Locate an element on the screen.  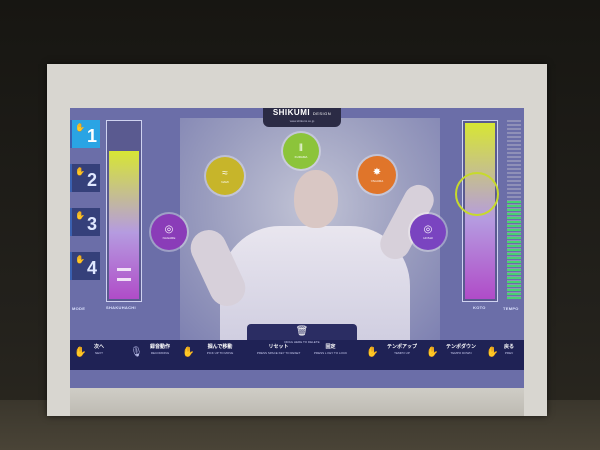
kurama-circle: ‖ KURAMA is located at coordinates (301, 151).